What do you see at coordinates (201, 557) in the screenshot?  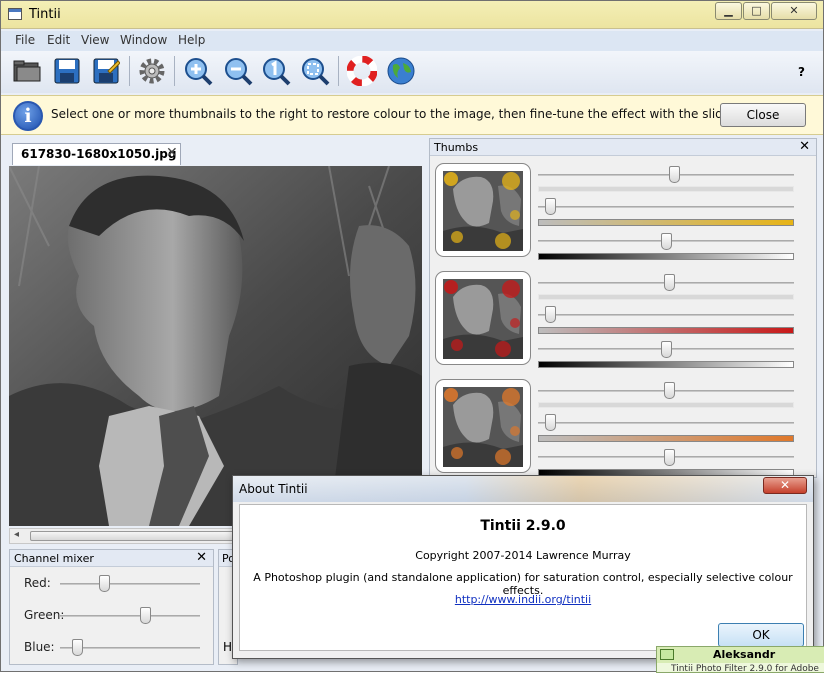 I see `channel-mixer-close-icon: ✕` at bounding box center [201, 557].